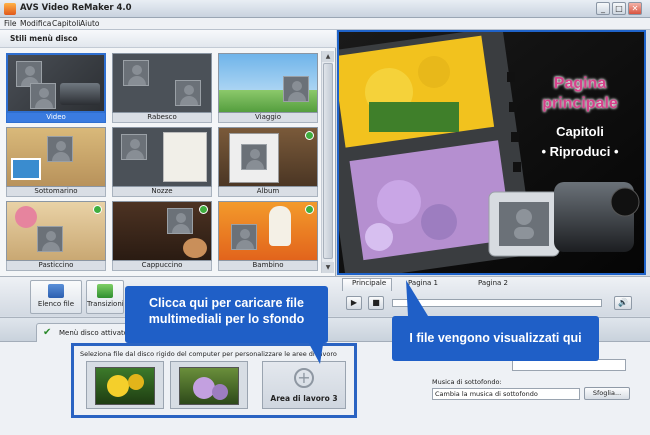 Image resolution: width=650 pixels, height=435 pixels. What do you see at coordinates (268, 192) in the screenshot?
I see `style-label: Album` at bounding box center [268, 192].